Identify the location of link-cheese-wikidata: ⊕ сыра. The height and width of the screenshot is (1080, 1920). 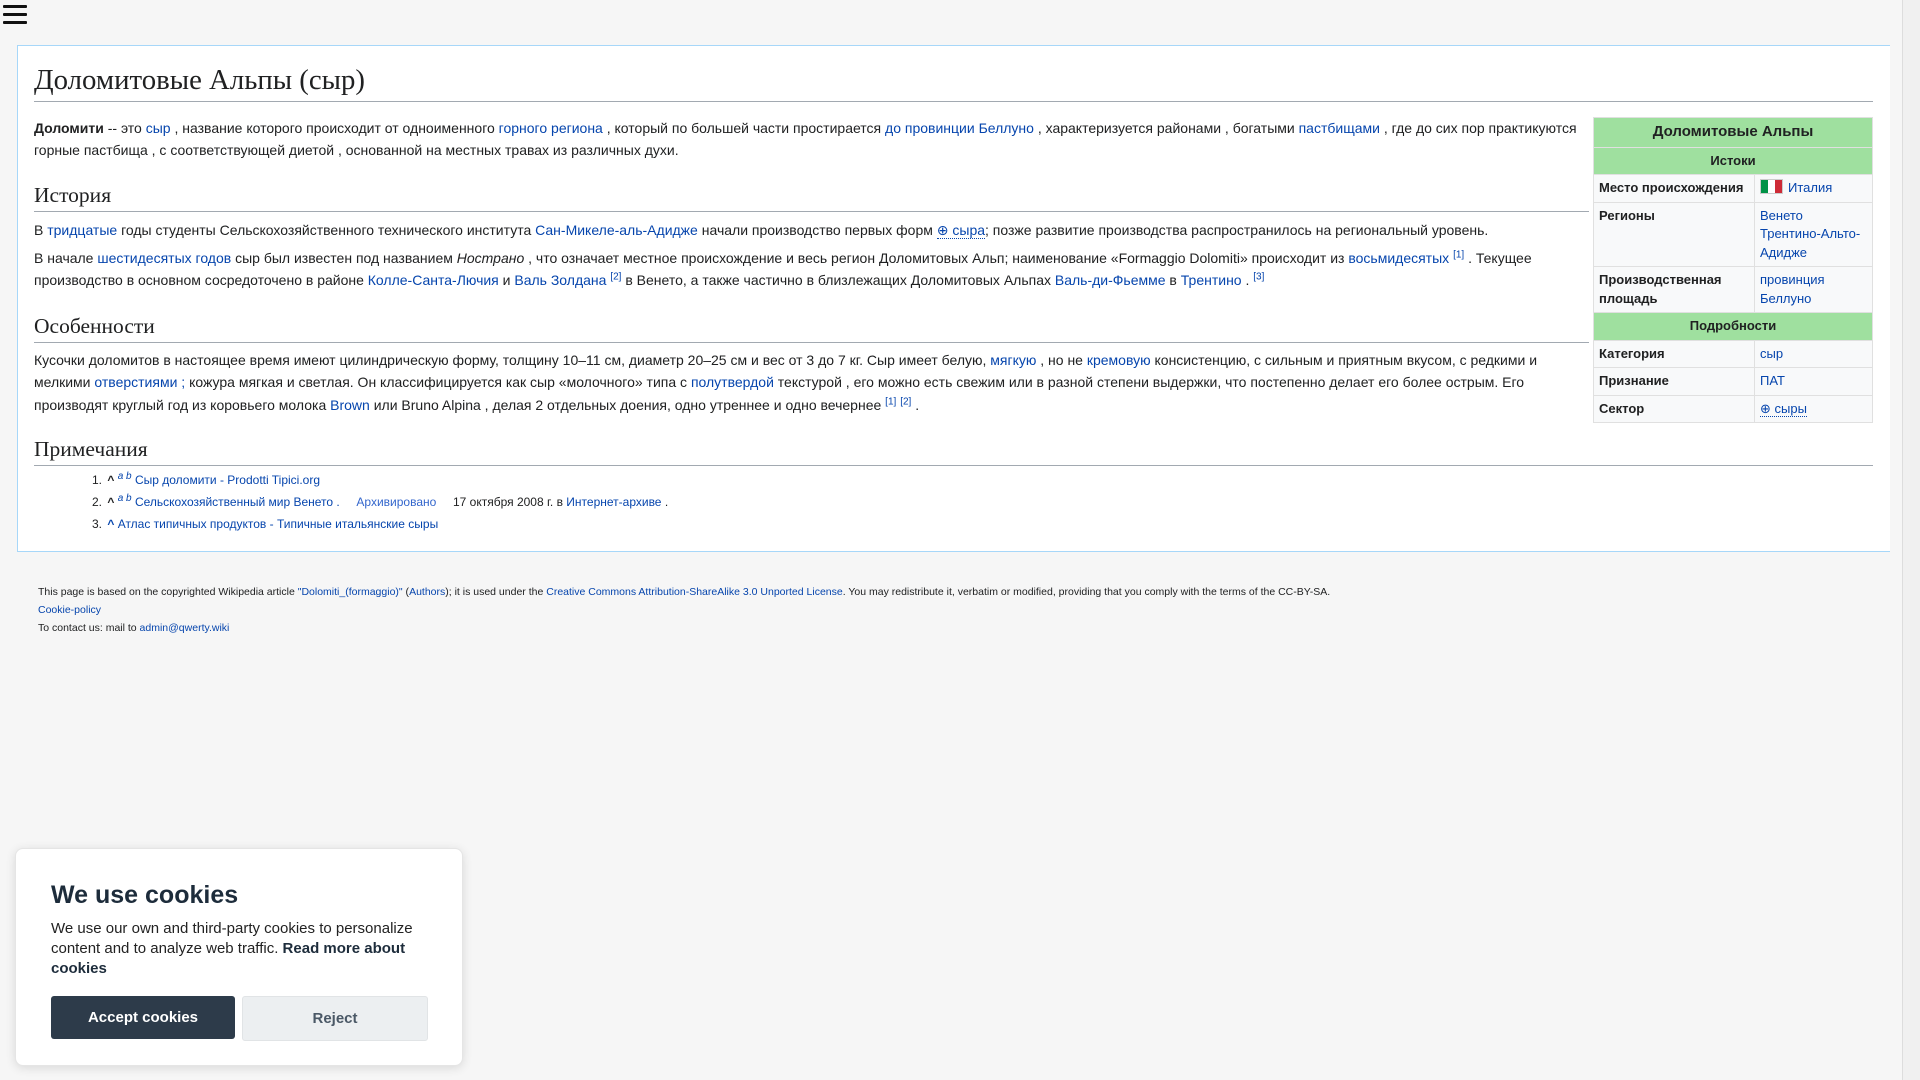
(961, 230).